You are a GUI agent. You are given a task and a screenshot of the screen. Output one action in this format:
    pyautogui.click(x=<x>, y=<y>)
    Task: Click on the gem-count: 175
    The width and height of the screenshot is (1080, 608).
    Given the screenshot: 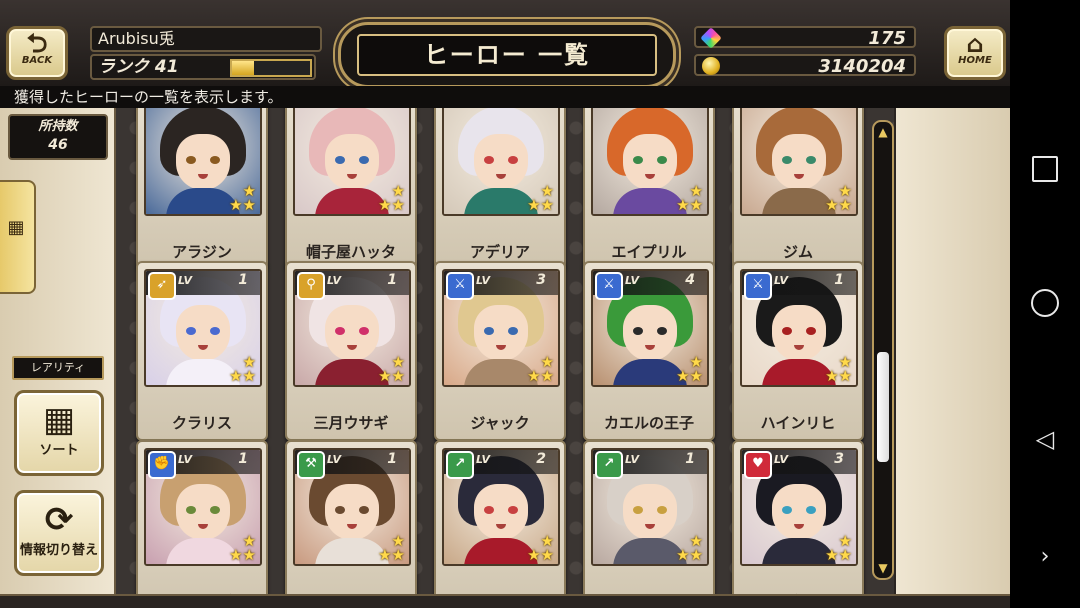 What is the action you would take?
    pyautogui.click(x=887, y=38)
    